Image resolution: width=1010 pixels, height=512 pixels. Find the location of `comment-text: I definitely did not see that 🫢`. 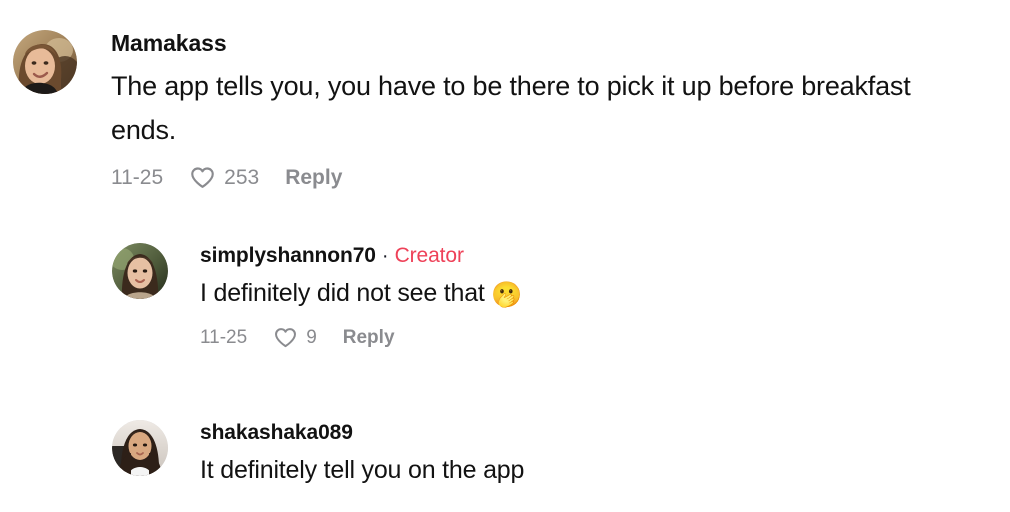

comment-text: I definitely did not see that 🫢 is located at coordinates (361, 294).